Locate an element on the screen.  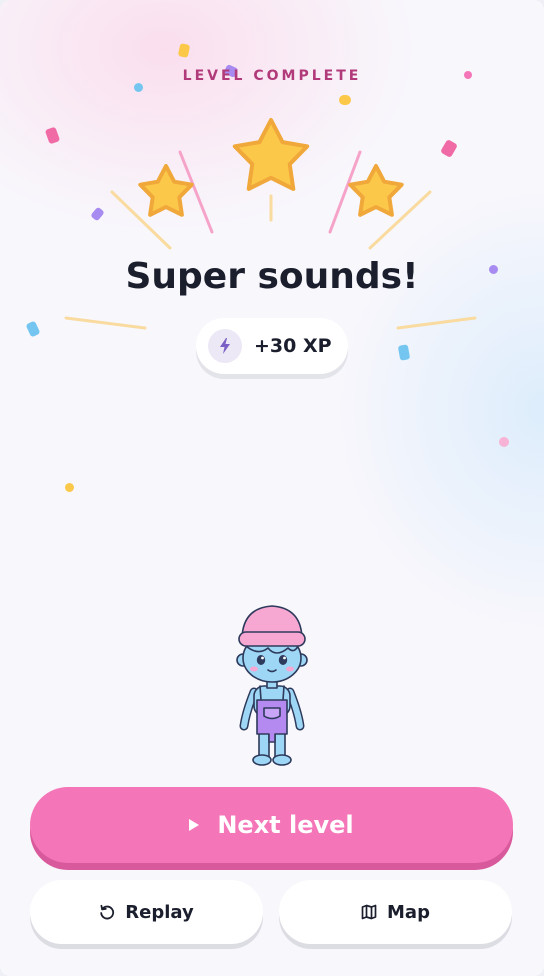
xp-label: +30 XP is located at coordinates (293, 346).